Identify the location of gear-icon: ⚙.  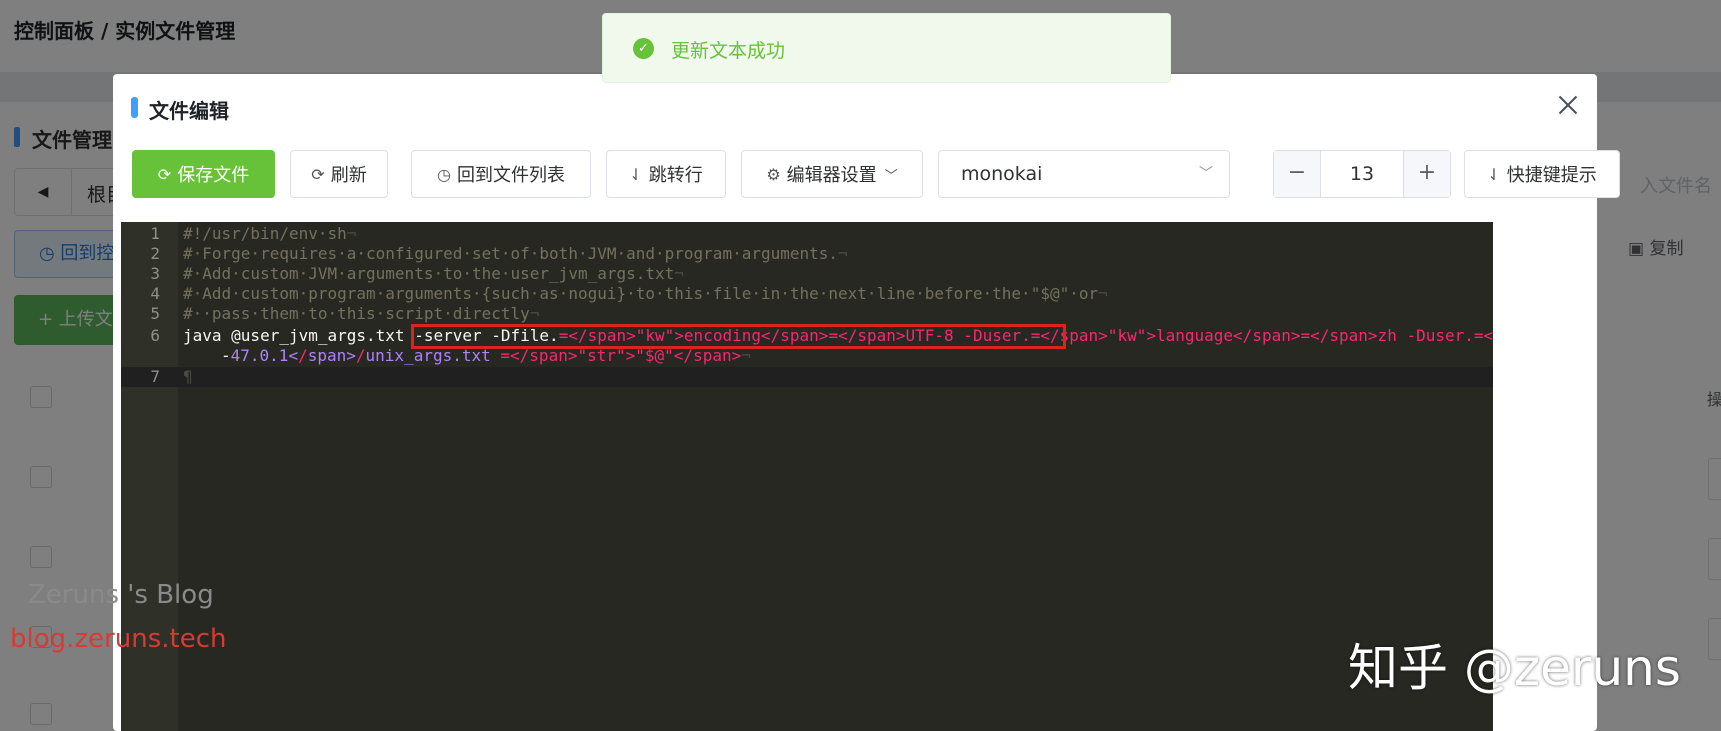
(773, 174).